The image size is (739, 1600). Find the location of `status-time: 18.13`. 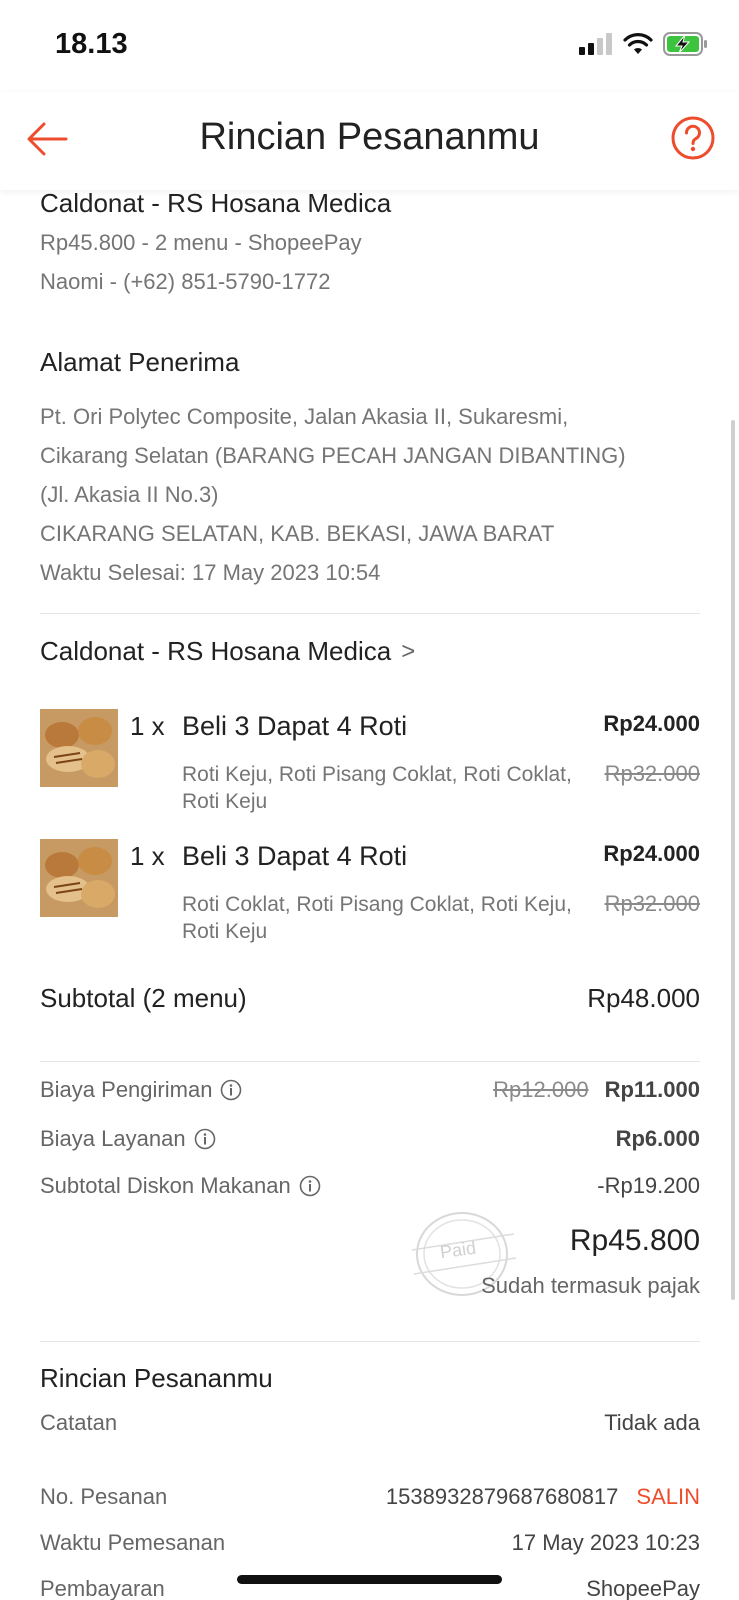

status-time: 18.13 is located at coordinates (91, 44).